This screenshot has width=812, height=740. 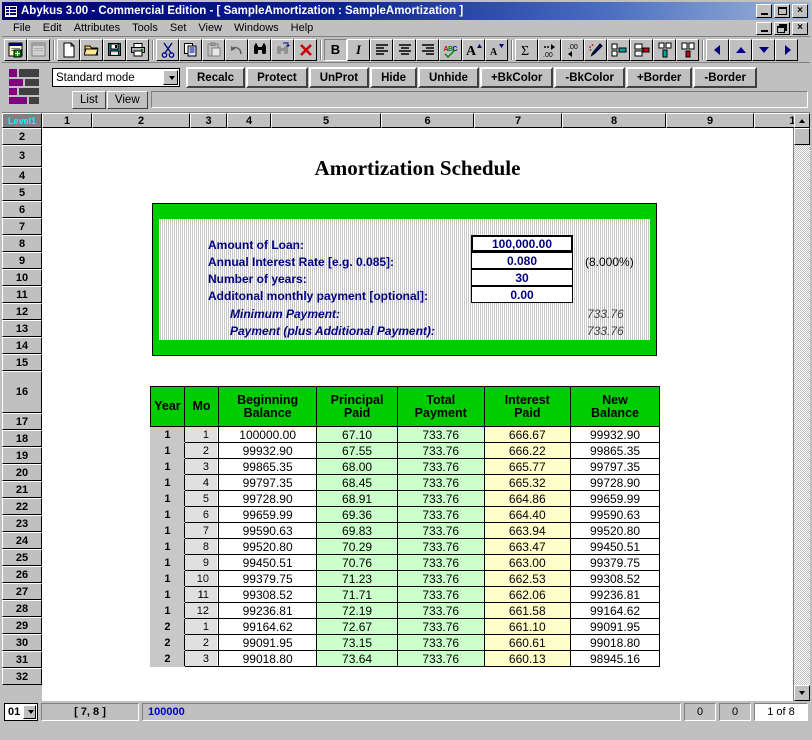 I want to click on table-cell: 661.58, so click(x=527, y=610).